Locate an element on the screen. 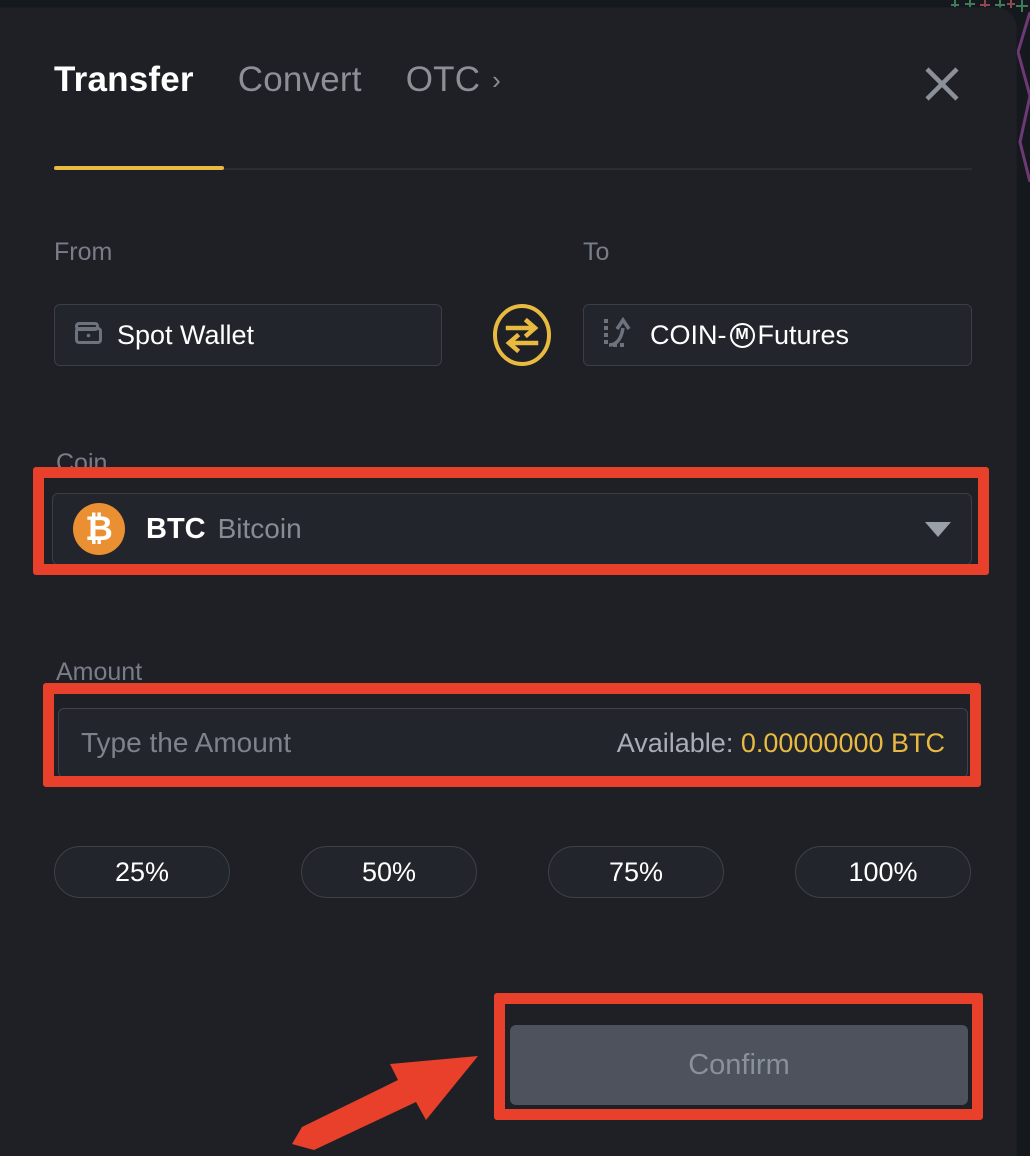 This screenshot has height=1156, width=1030. coin-label: Coin is located at coordinates (82, 463).